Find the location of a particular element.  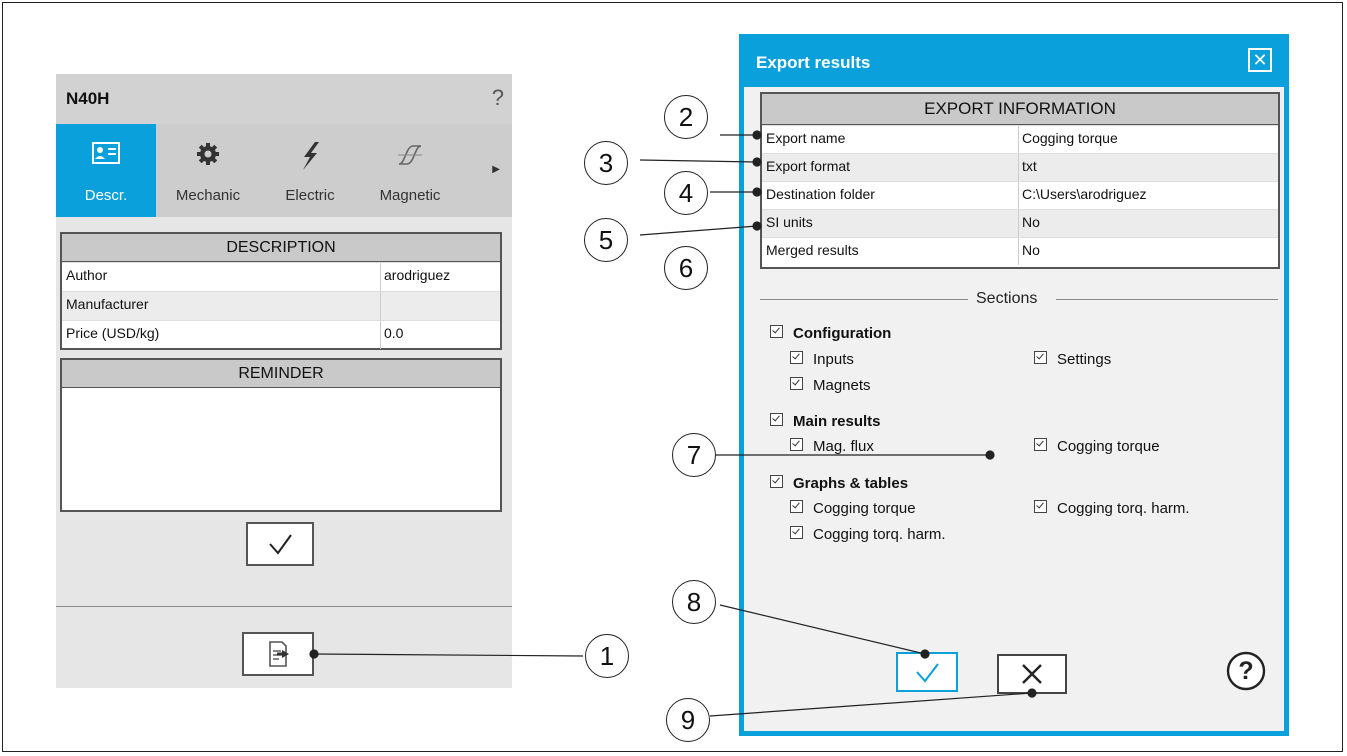

callout-4: 4 is located at coordinates (686, 193).